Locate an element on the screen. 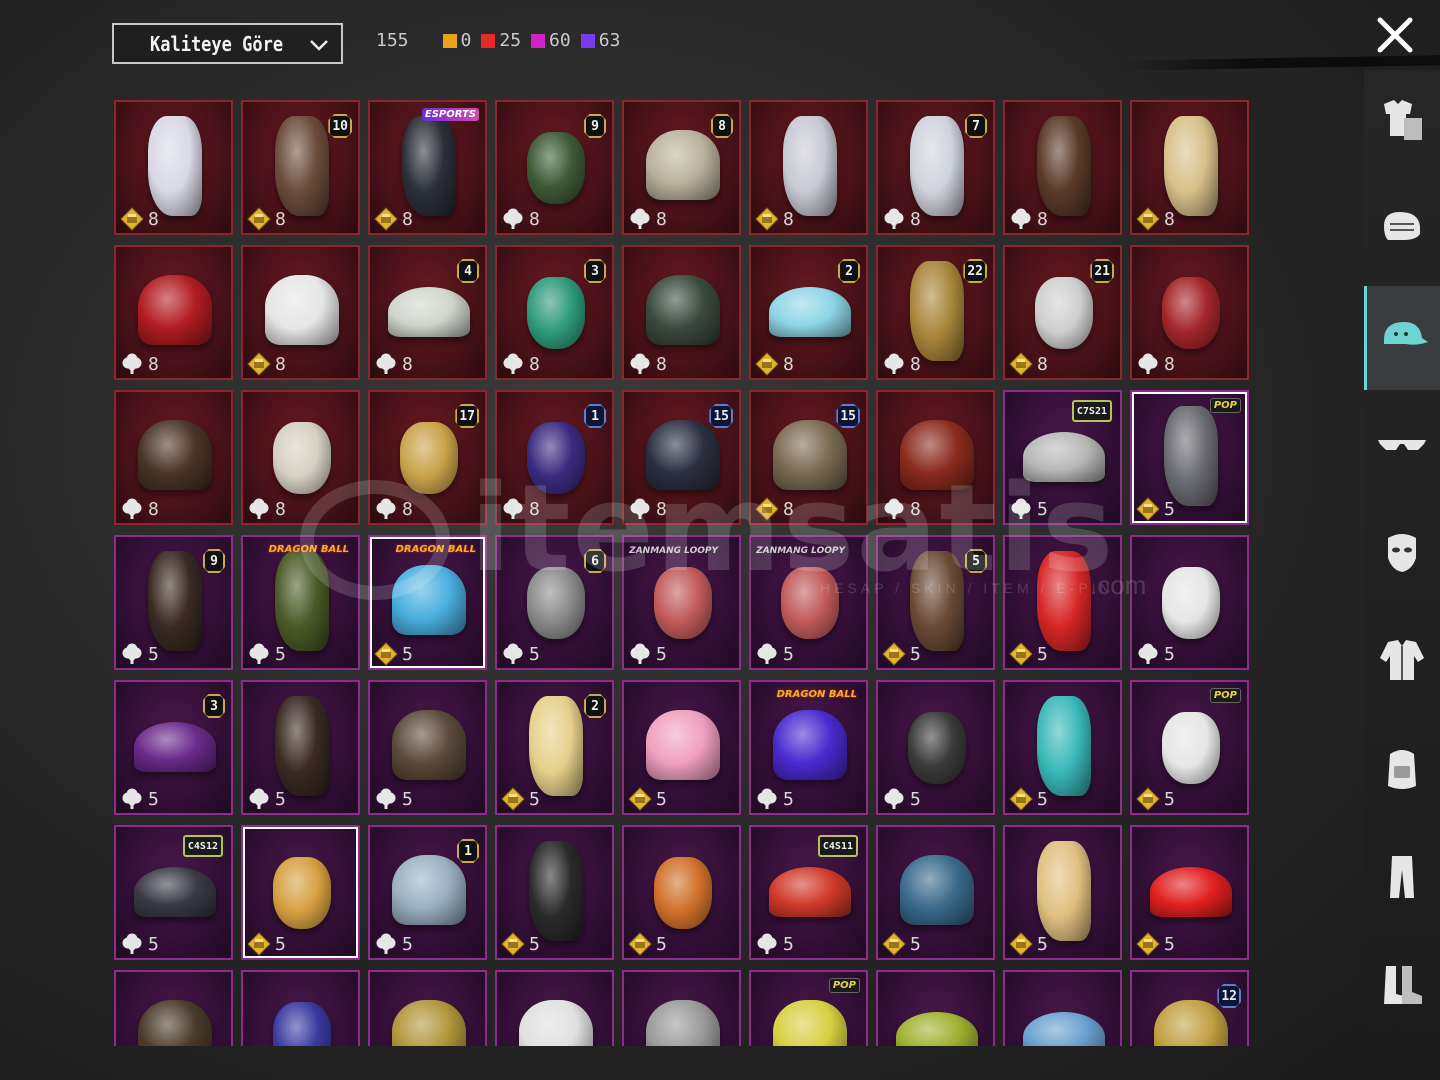 The height and width of the screenshot is (1080, 1440). item-card: ESPORTS 8 is located at coordinates (427, 167).